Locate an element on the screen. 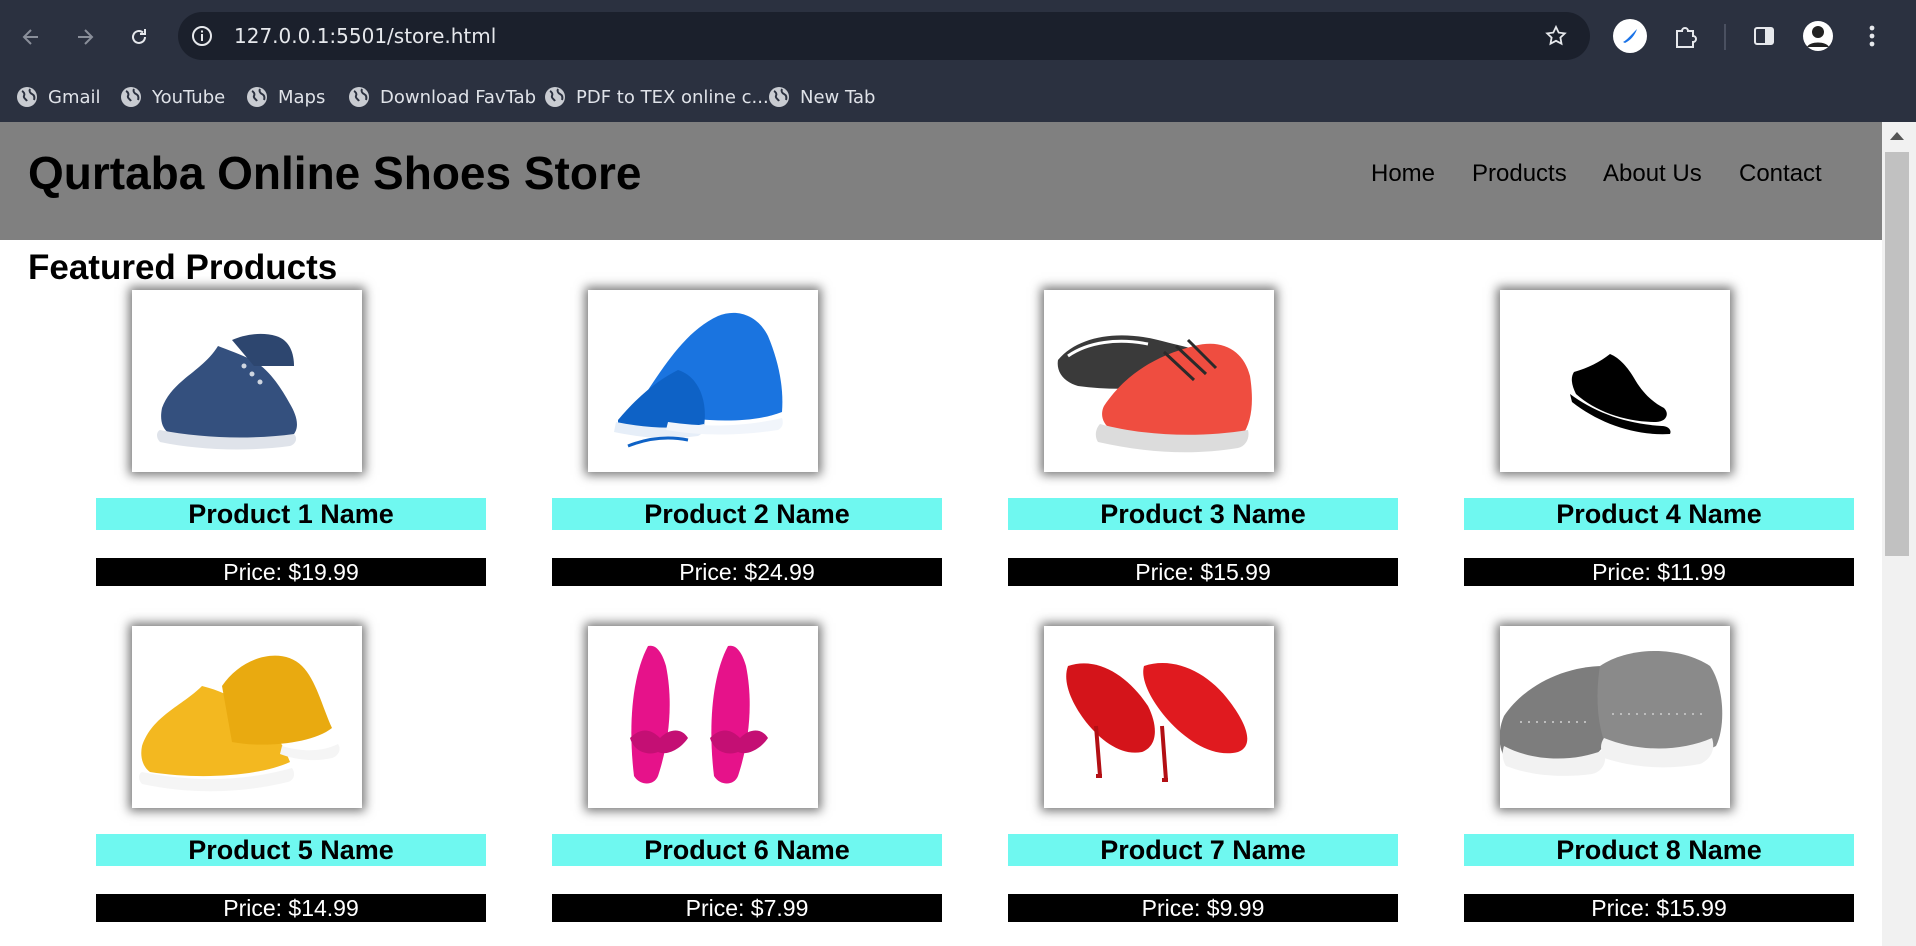  browser-chrome: 127.0.0.1:5501/store.html Gmail YouTube is located at coordinates (958, 61).